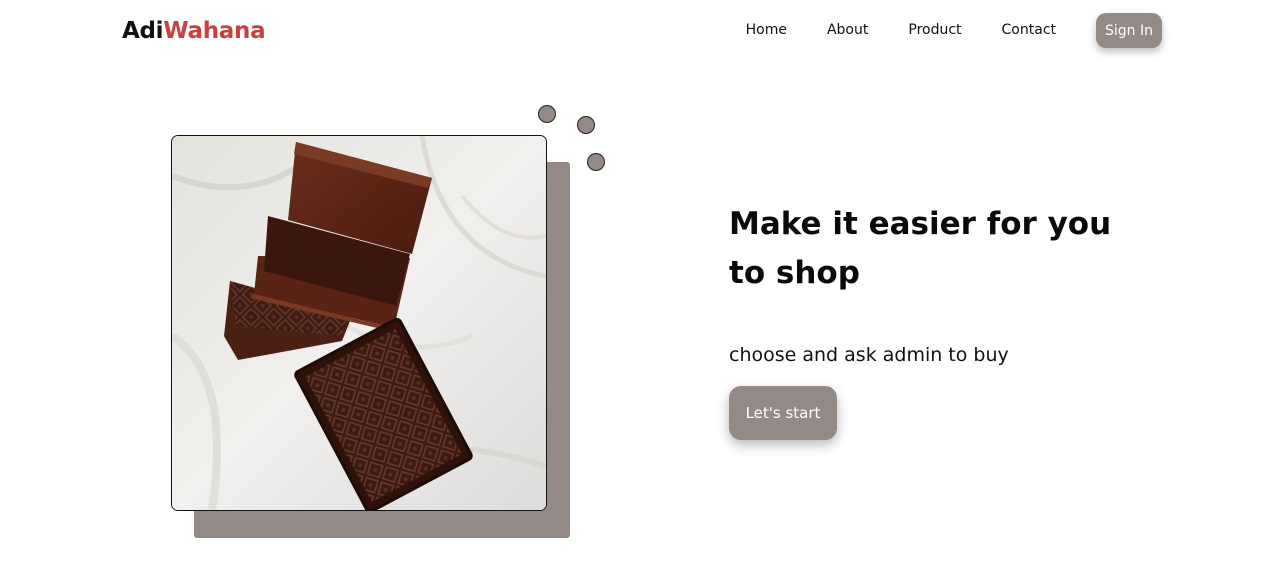 This screenshot has height=573, width=1280. I want to click on brand-logo-part1: Adi, so click(143, 31).